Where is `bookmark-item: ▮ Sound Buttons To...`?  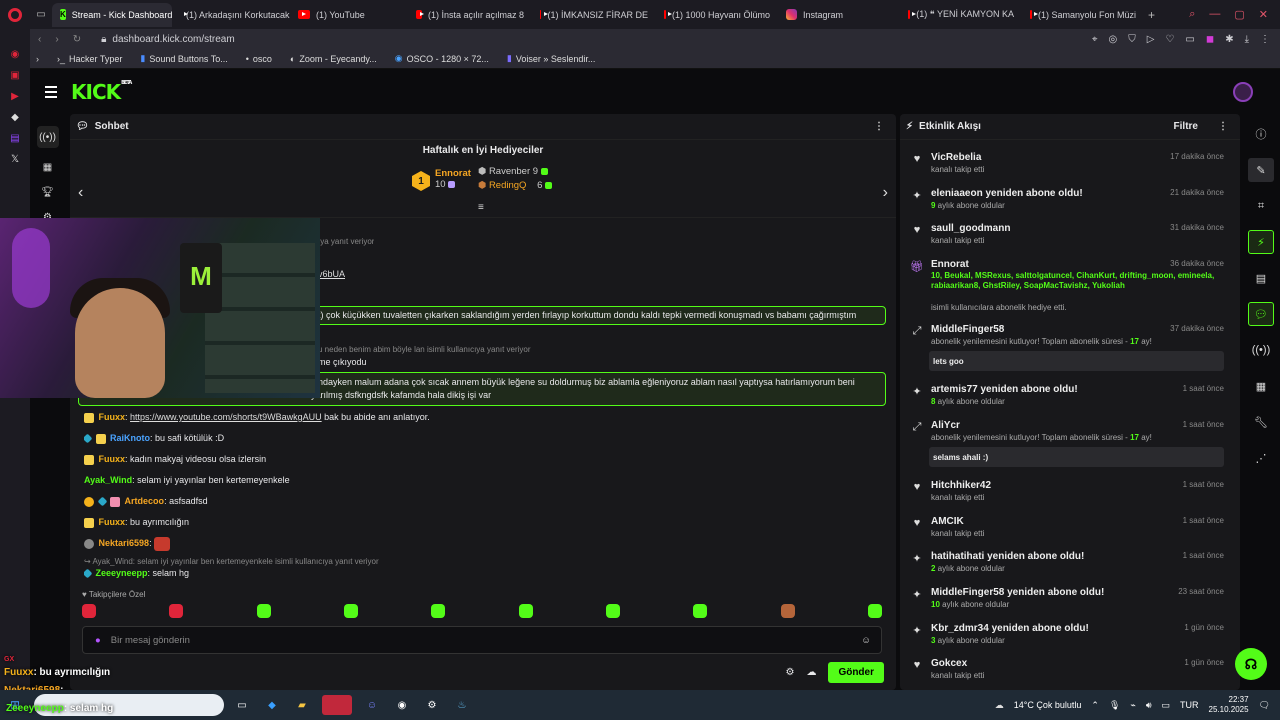
bookmark-item: ▮ Sound Buttons To... is located at coordinates (183, 58).